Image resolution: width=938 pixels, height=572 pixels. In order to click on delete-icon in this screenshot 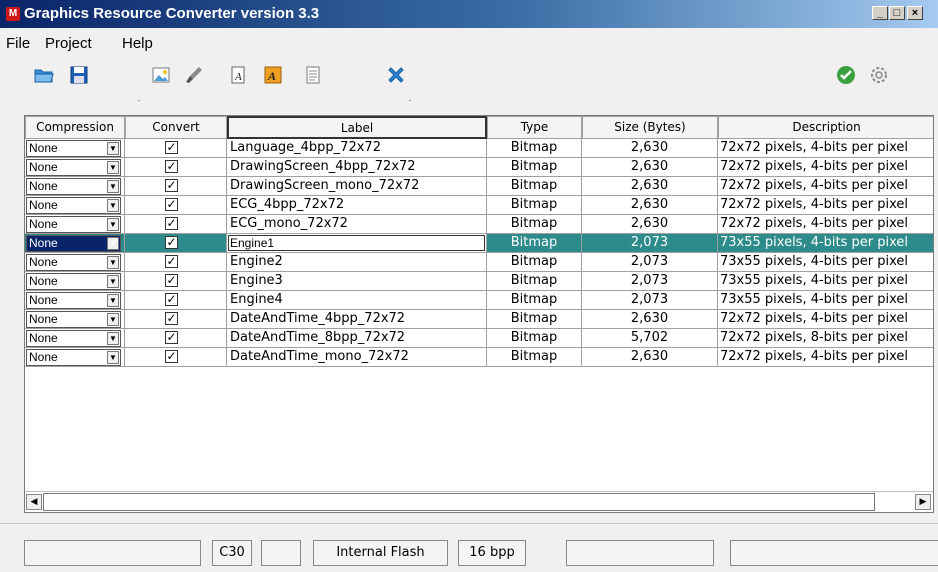, I will do `click(396, 75)`.